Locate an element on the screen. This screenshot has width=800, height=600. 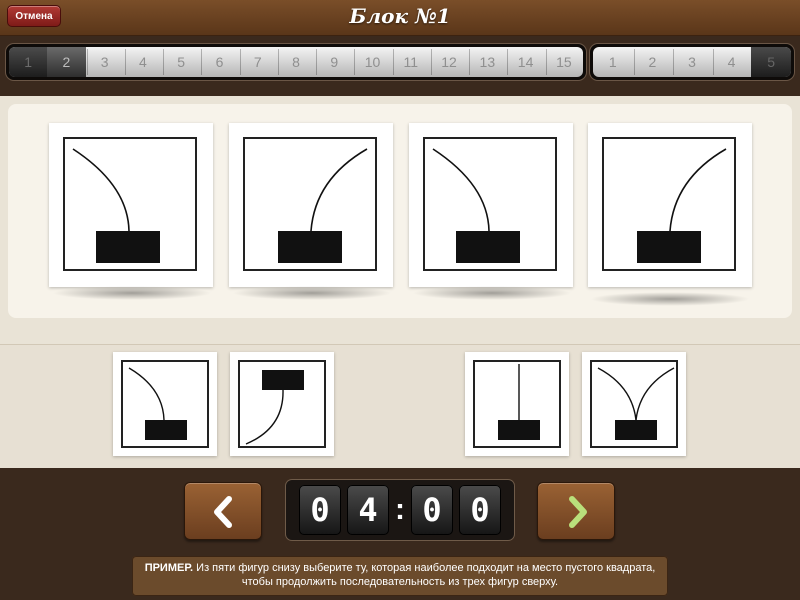
progress-step: 7 is located at coordinates (259, 62).